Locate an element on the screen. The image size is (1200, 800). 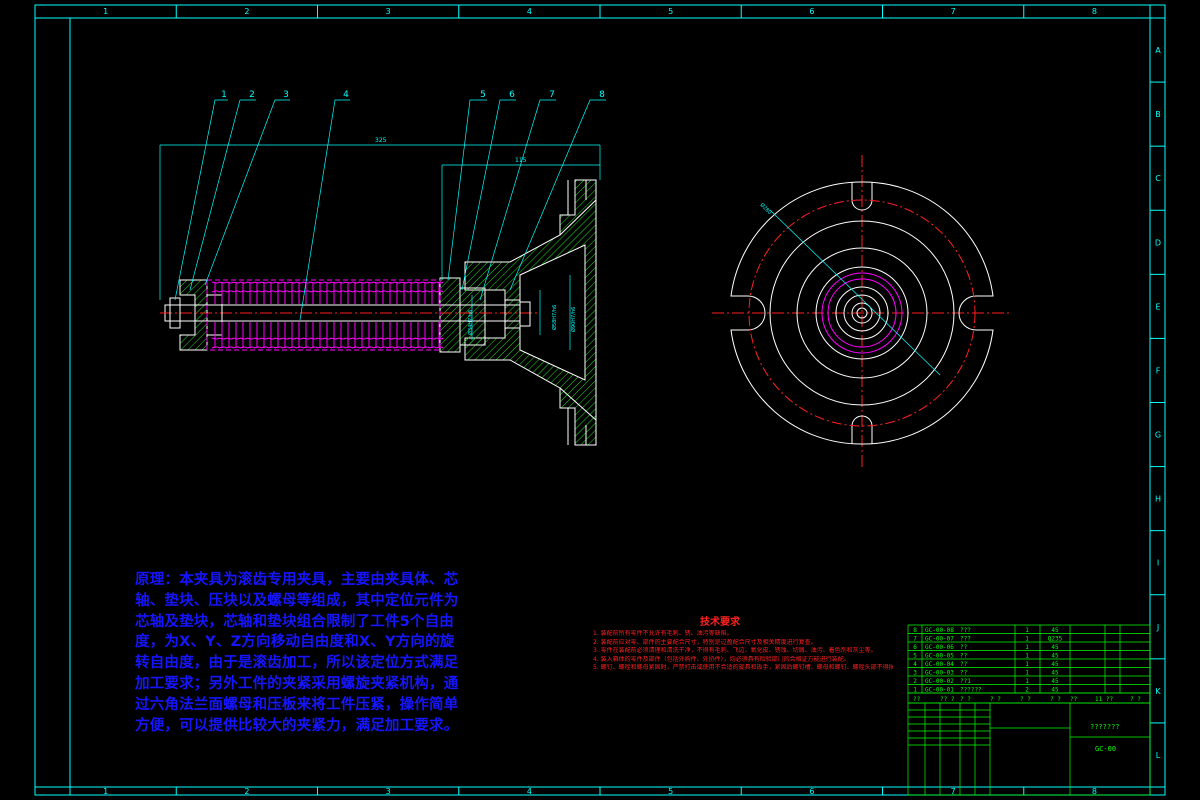
row-label: E is located at coordinates (1157, 306).